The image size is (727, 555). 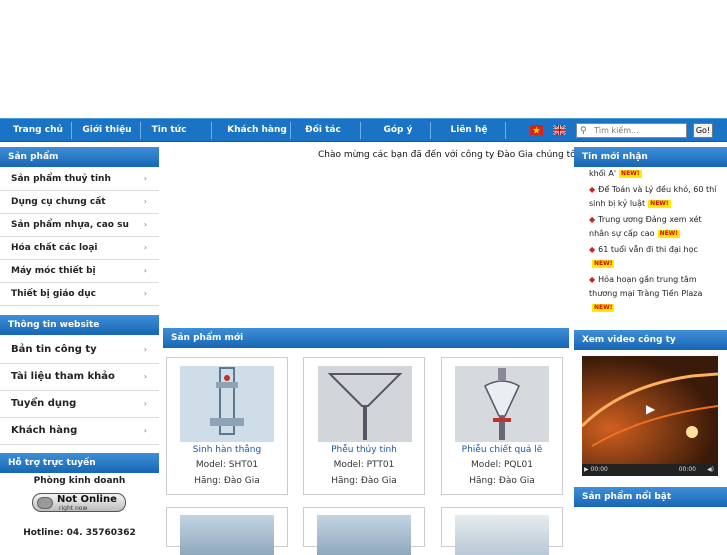 I want to click on sidebar-item-glass: Sản phẩm thuỷ tinh ›, so click(x=79, y=179).